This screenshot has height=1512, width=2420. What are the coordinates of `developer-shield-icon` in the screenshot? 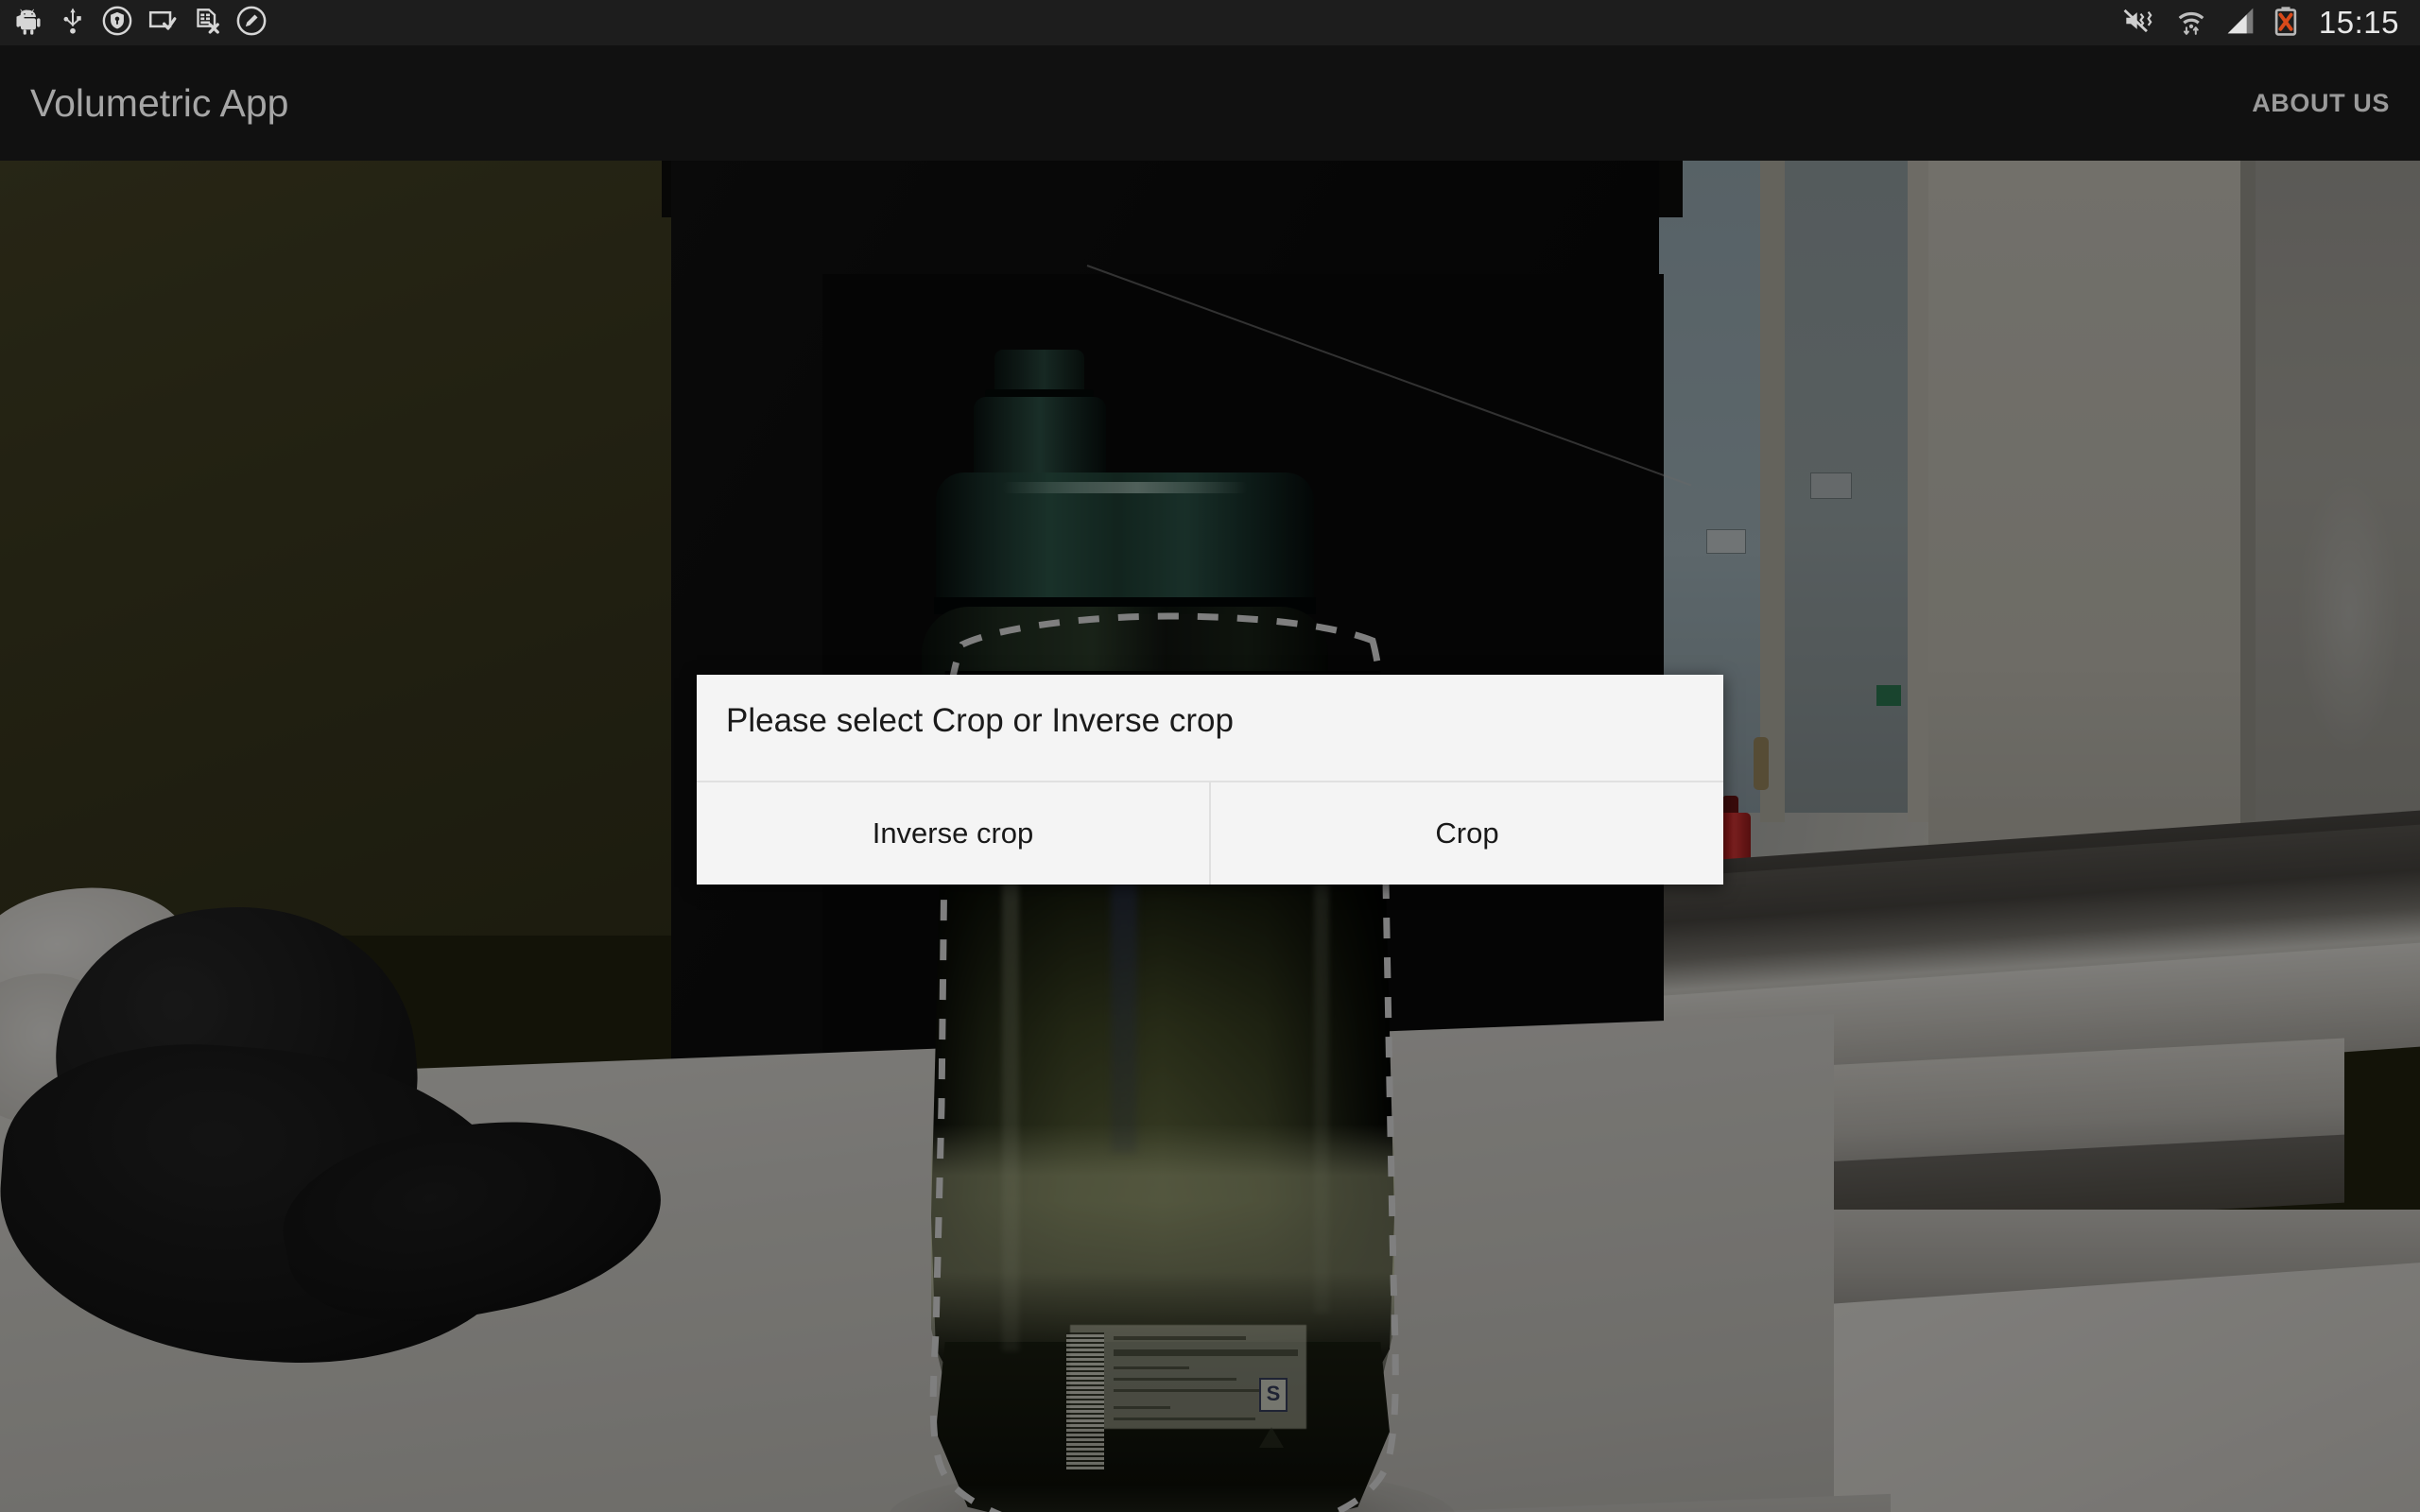 It's located at (117, 23).